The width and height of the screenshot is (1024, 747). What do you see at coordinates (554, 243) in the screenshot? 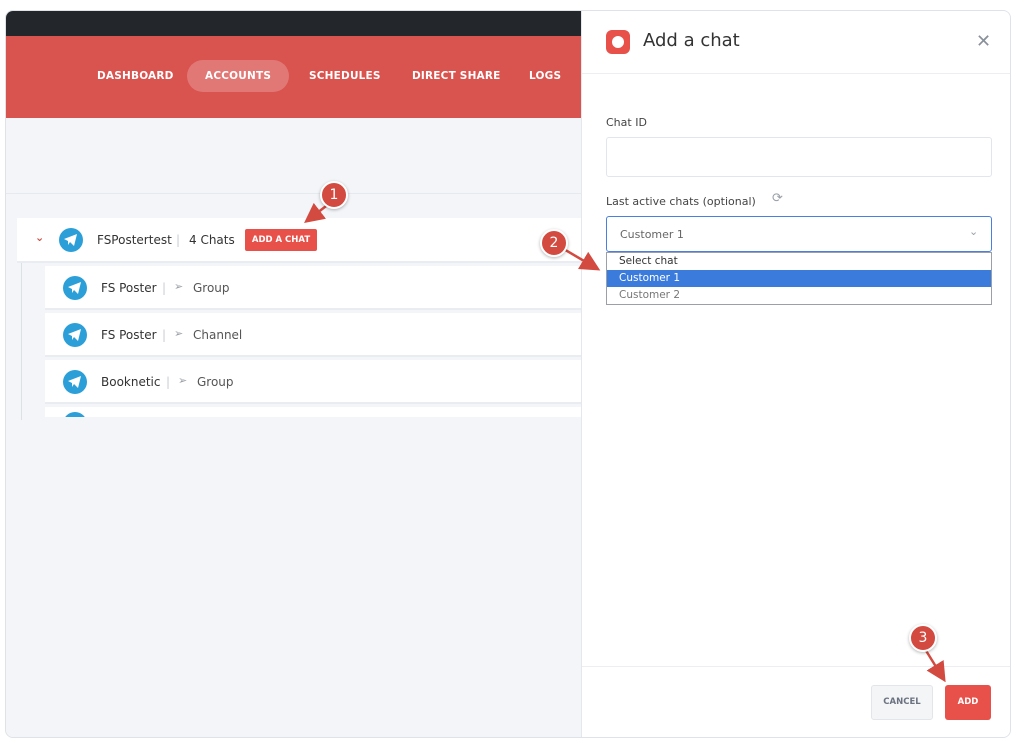
I see `step-badge-2: 2` at bounding box center [554, 243].